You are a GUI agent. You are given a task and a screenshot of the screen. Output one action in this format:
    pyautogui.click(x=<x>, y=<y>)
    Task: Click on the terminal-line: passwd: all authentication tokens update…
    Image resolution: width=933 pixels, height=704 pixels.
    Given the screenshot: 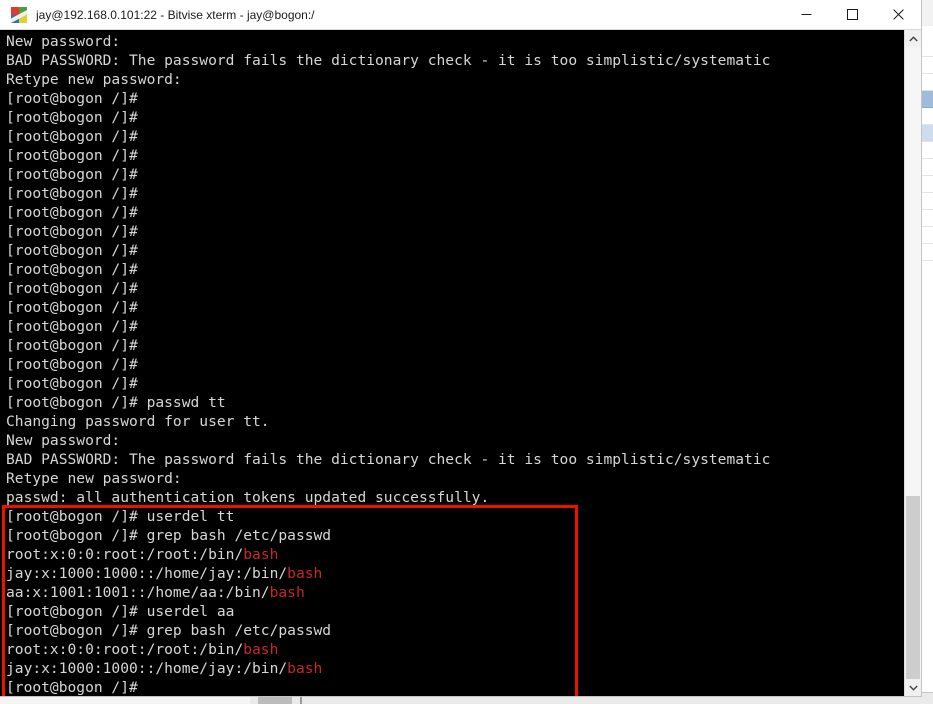 What is the action you would take?
    pyautogui.click(x=248, y=497)
    